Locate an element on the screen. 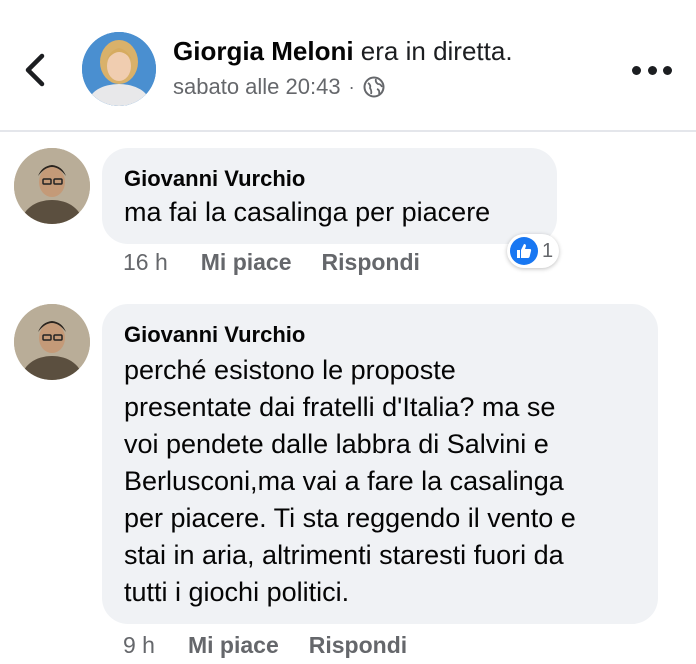  post-meta: sabato alle 20:43 · is located at coordinates (279, 87).